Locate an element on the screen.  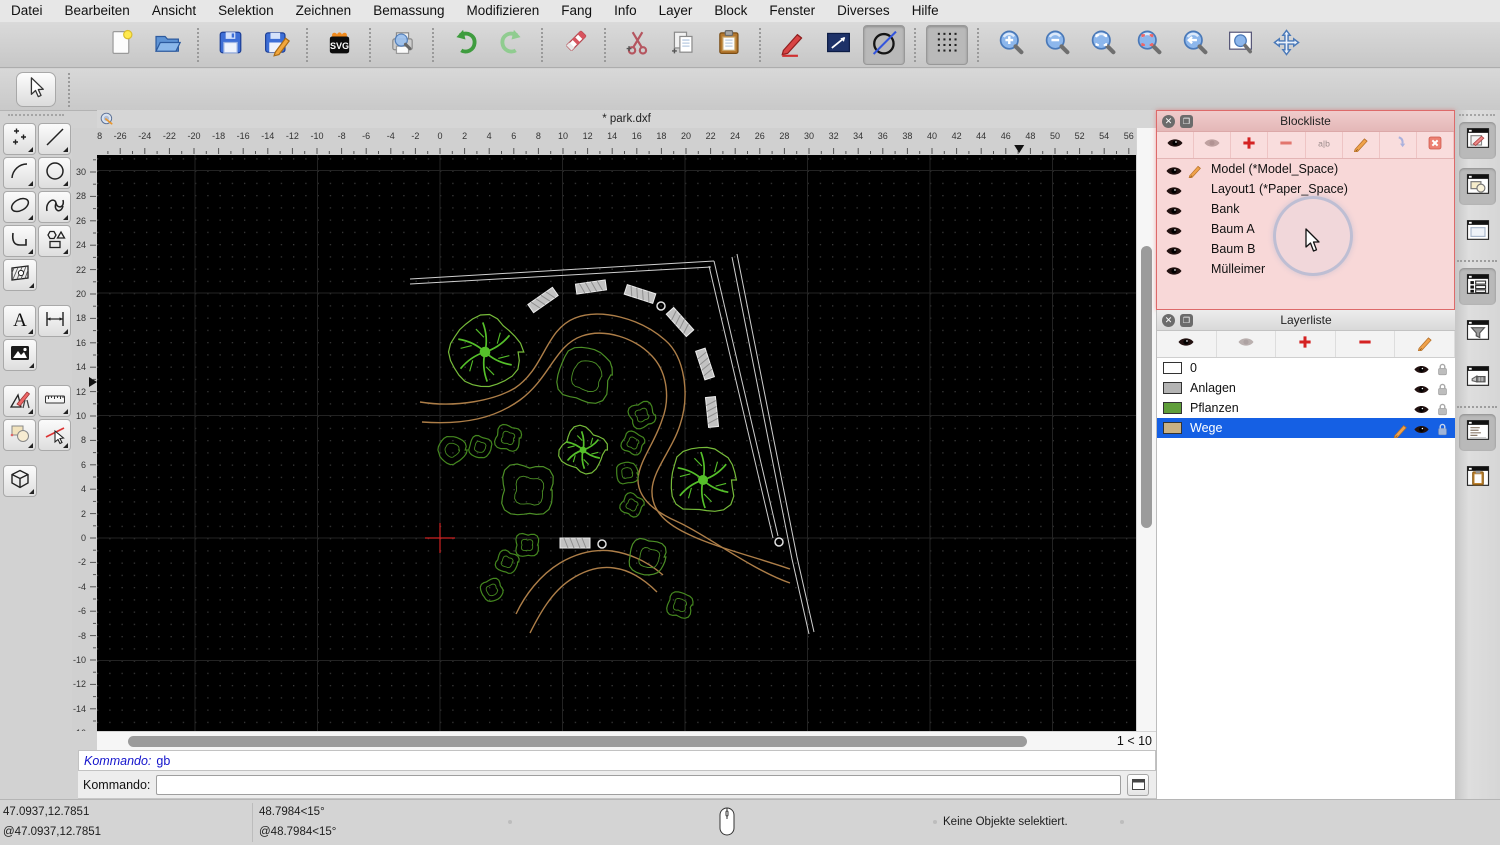
menu-selektion: Selektion is located at coordinates (246, 11).